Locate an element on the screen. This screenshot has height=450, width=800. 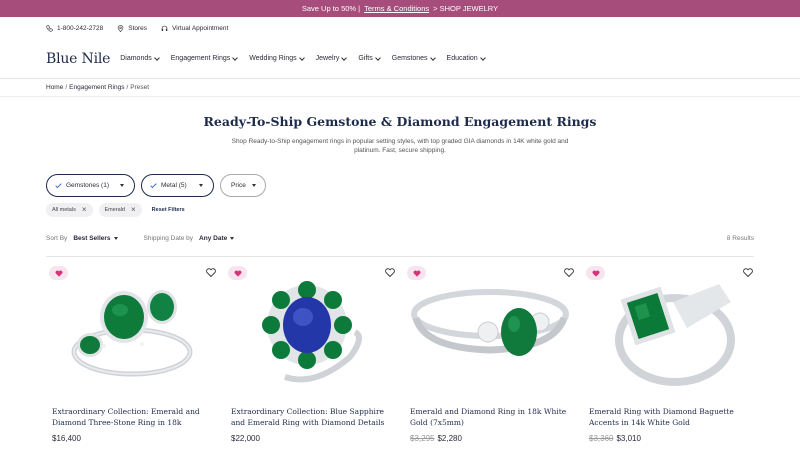
emerald-diamond-ring-image is located at coordinates (490, 322).